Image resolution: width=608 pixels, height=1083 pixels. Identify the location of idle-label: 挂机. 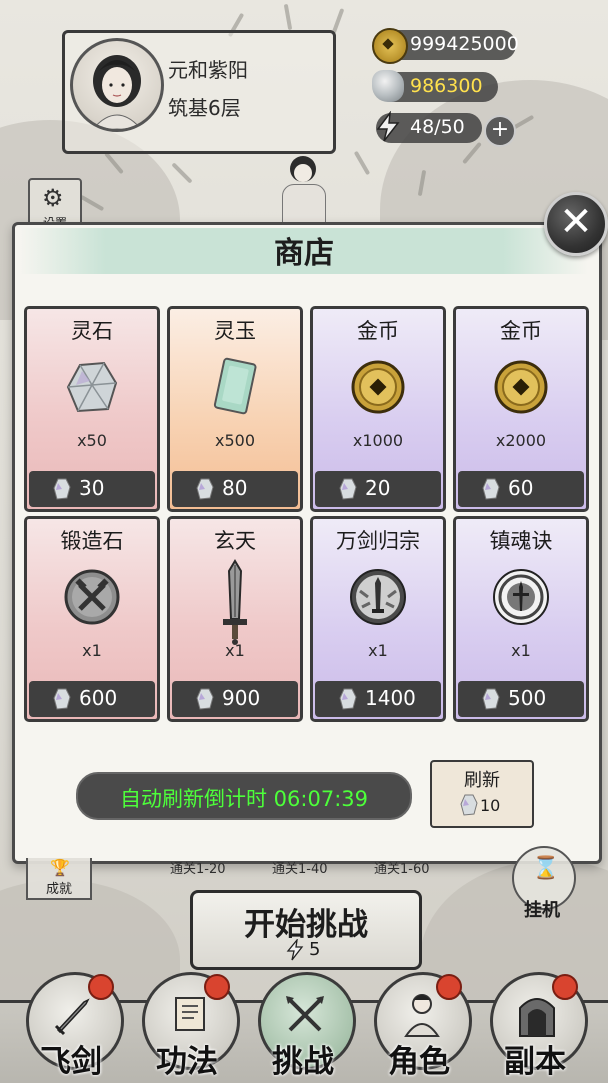
(542, 910).